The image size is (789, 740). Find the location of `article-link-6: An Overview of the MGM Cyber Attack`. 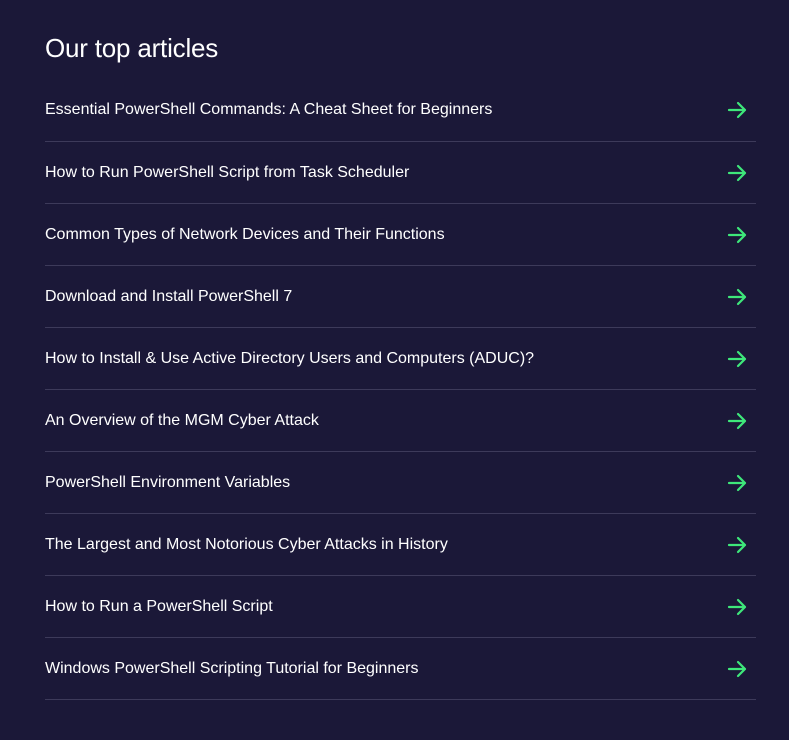

article-link-6: An Overview of the MGM Cyber Attack is located at coordinates (400, 421).